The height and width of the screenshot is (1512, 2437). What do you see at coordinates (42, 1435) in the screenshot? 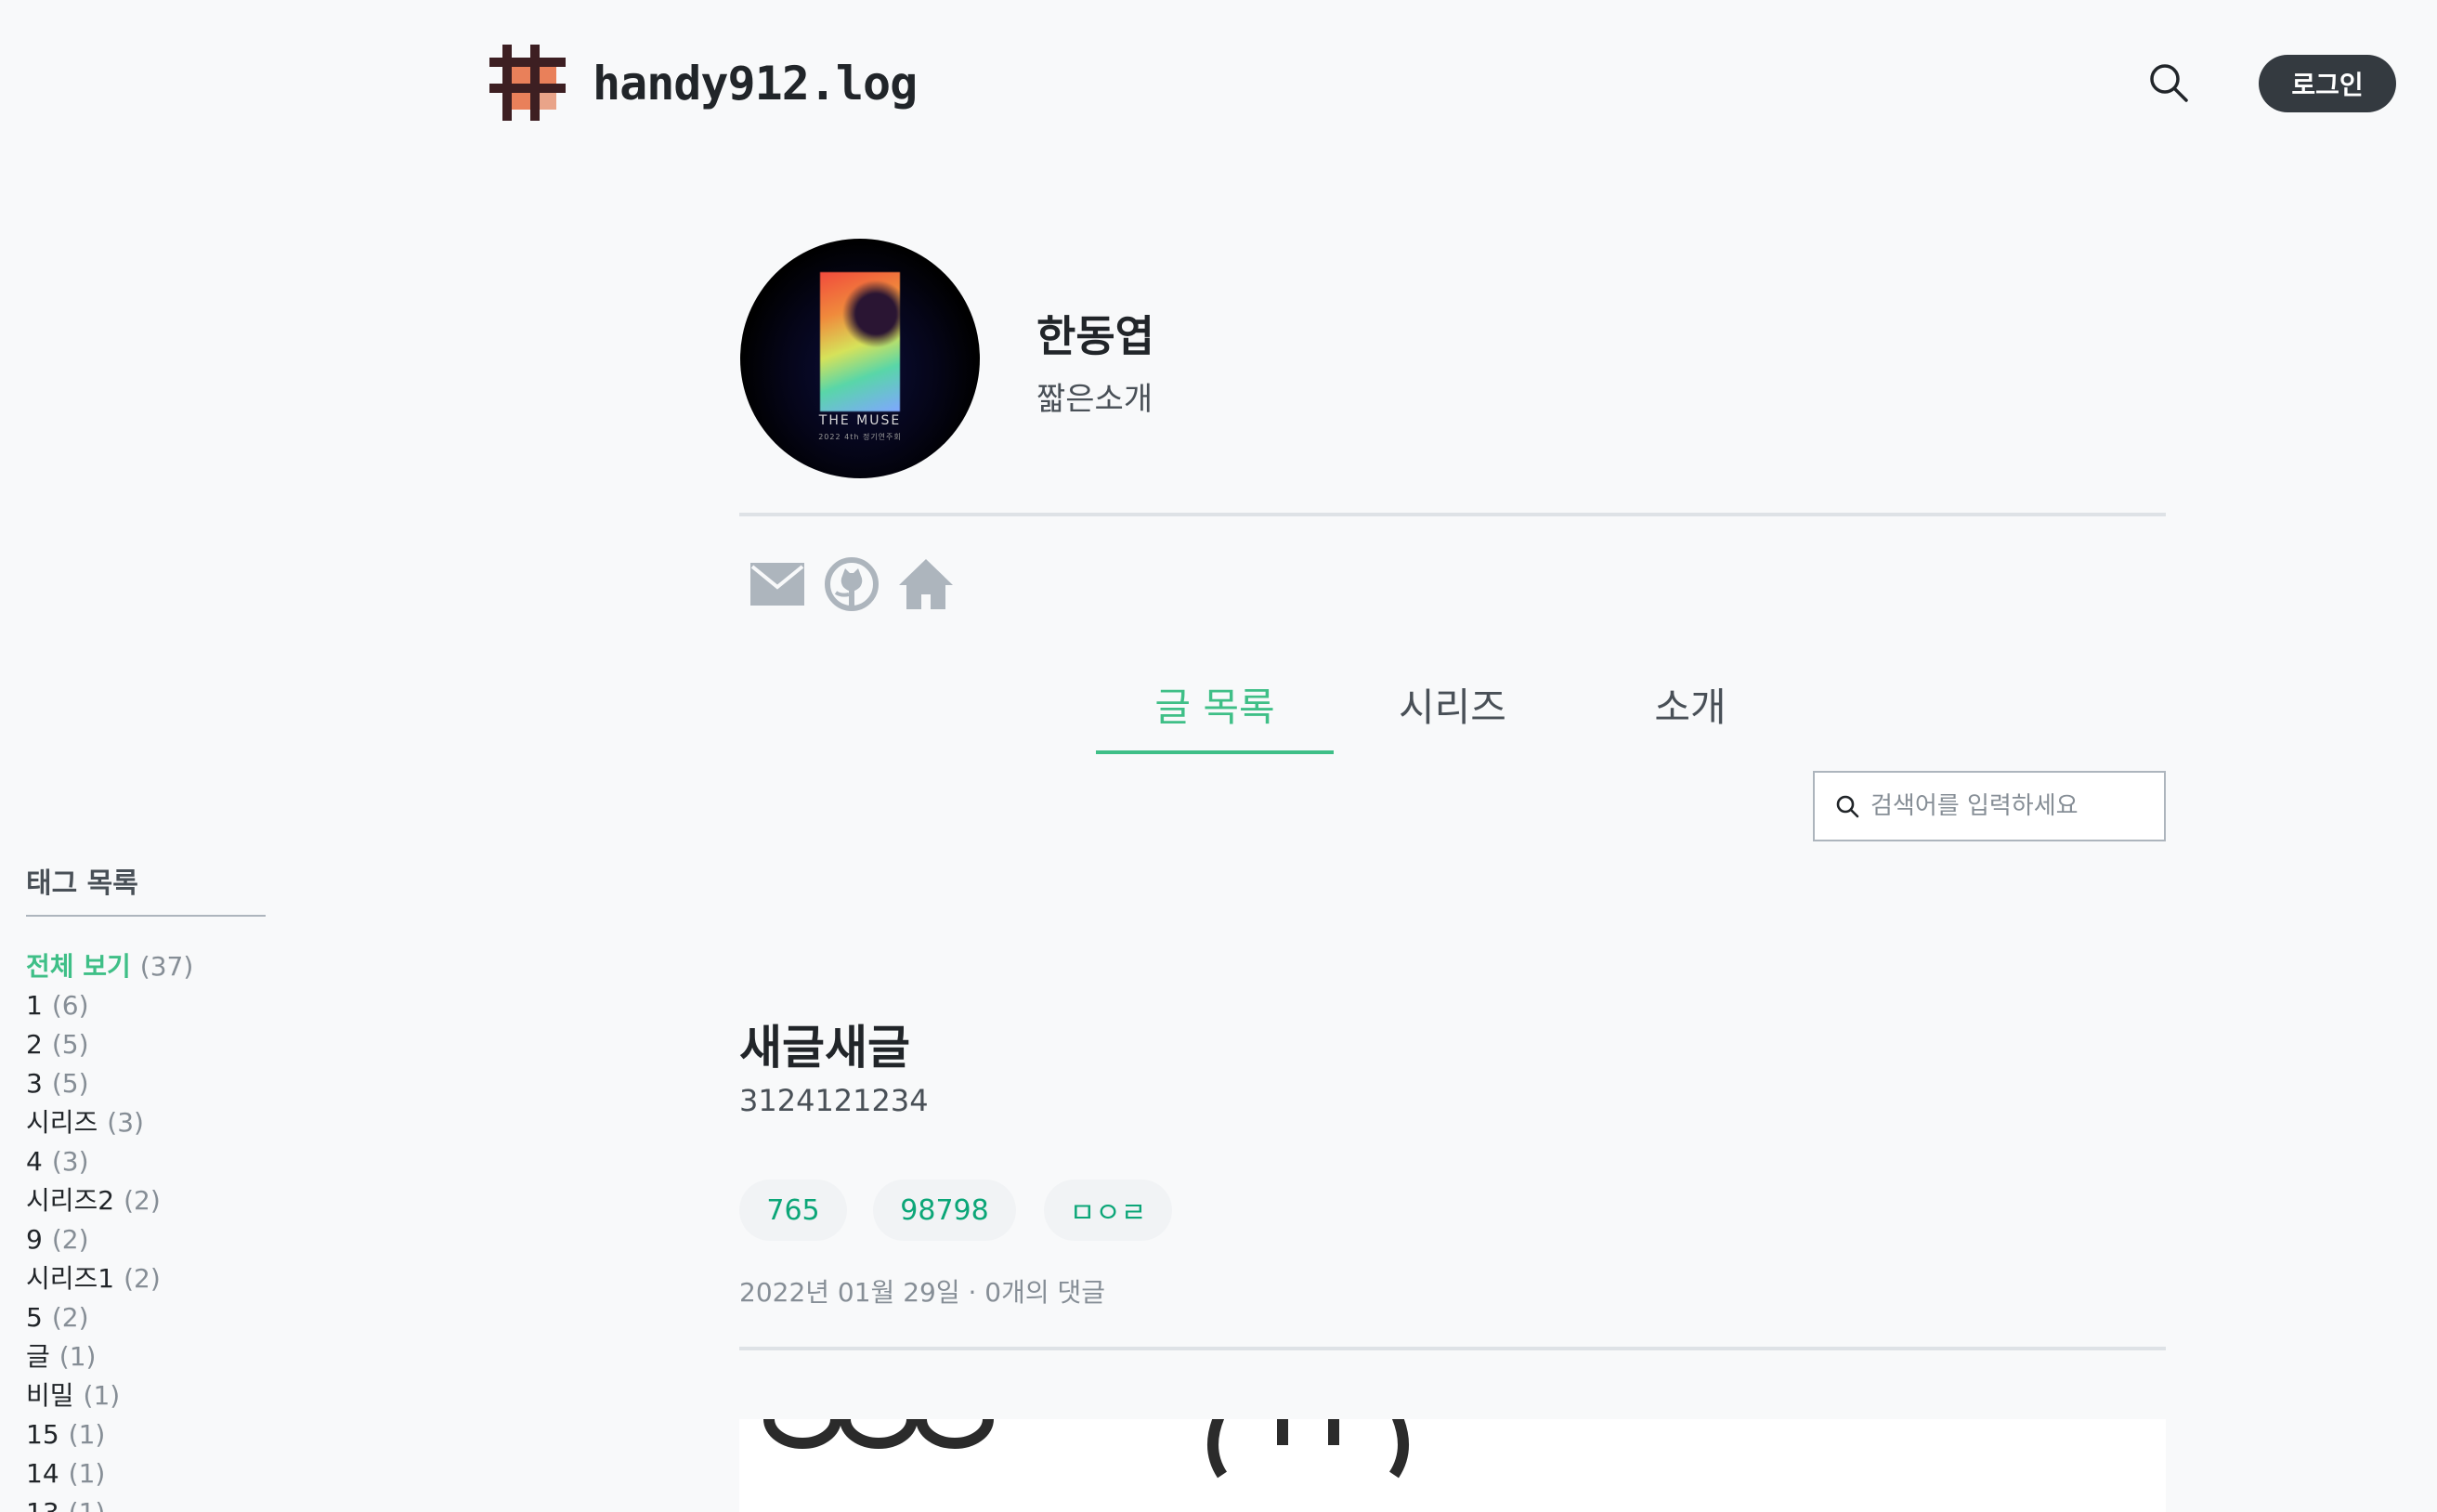
I see `tag-name: 15` at bounding box center [42, 1435].